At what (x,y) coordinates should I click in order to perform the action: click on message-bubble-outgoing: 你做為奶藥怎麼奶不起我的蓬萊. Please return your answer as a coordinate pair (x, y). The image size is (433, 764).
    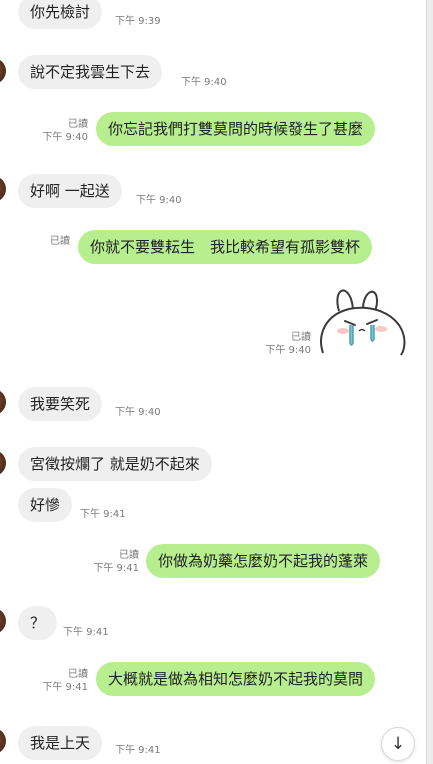
    Looking at the image, I should click on (263, 561).